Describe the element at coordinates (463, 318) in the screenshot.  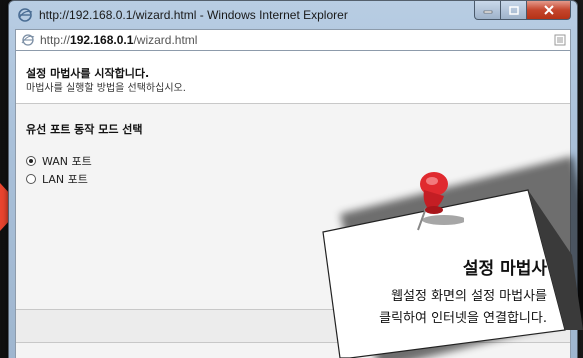
I see `note-line-2: 클릭하여 인터넷을 연결합니다.` at that location.